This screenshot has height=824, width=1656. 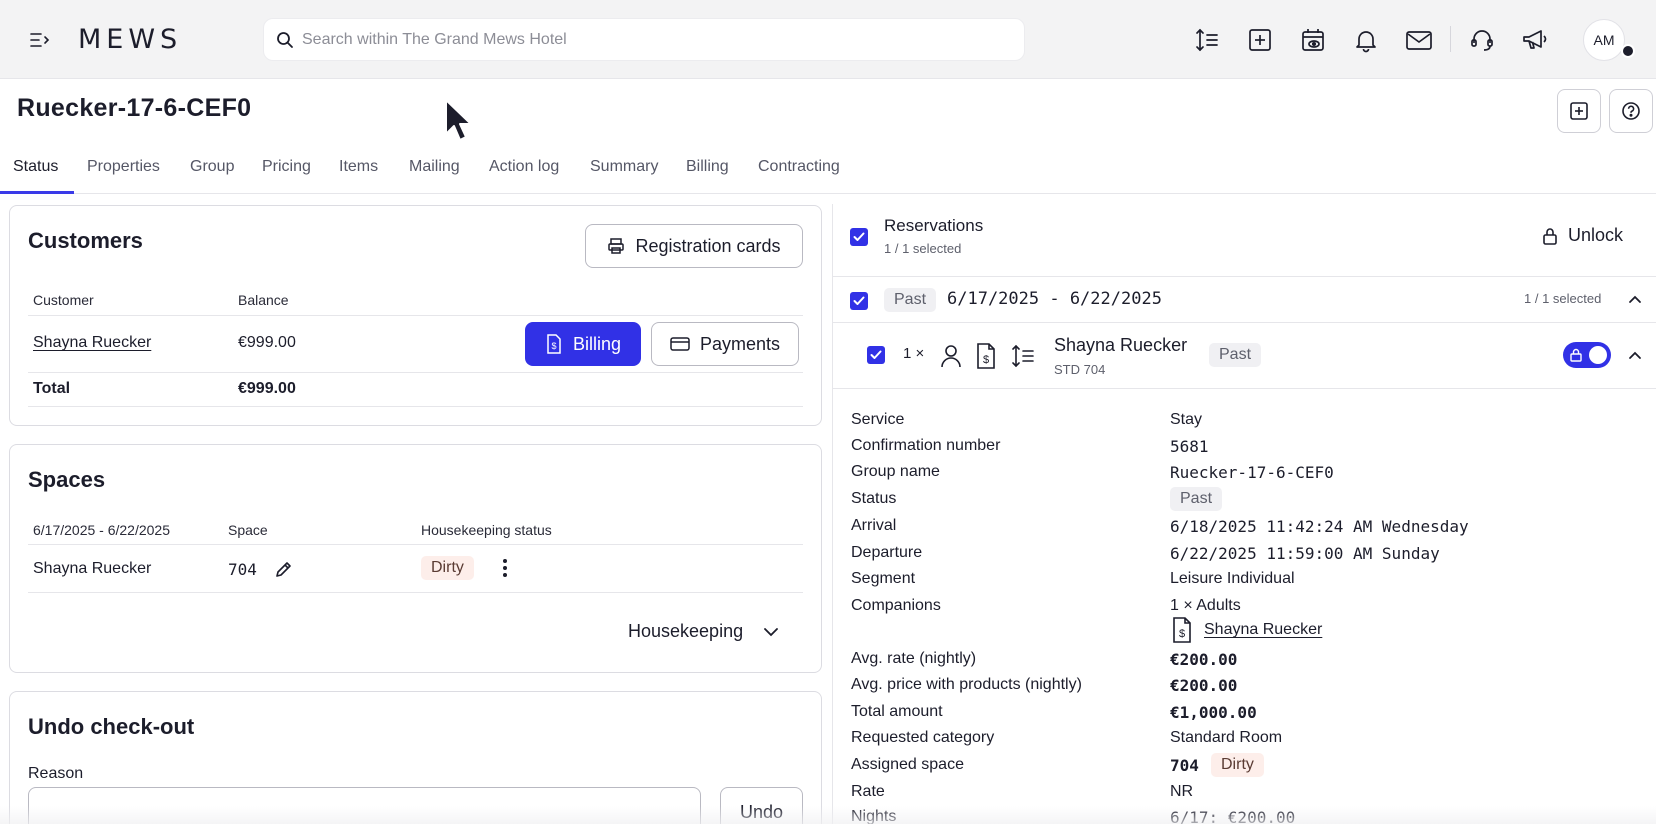 I want to click on housekeeping-toggle: Housekeeping, so click(x=685, y=631).